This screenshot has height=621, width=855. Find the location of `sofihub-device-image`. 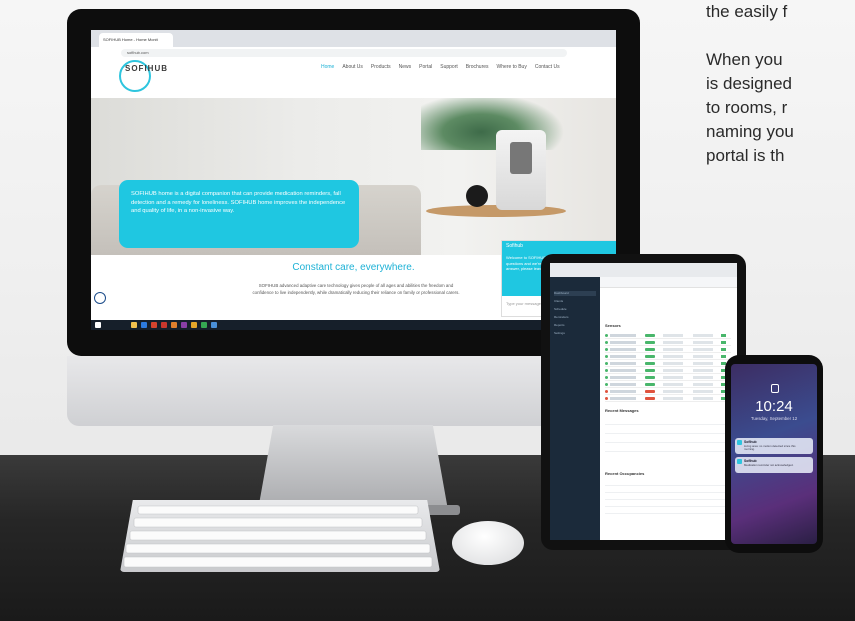

sofihub-device-image is located at coordinates (521, 170).